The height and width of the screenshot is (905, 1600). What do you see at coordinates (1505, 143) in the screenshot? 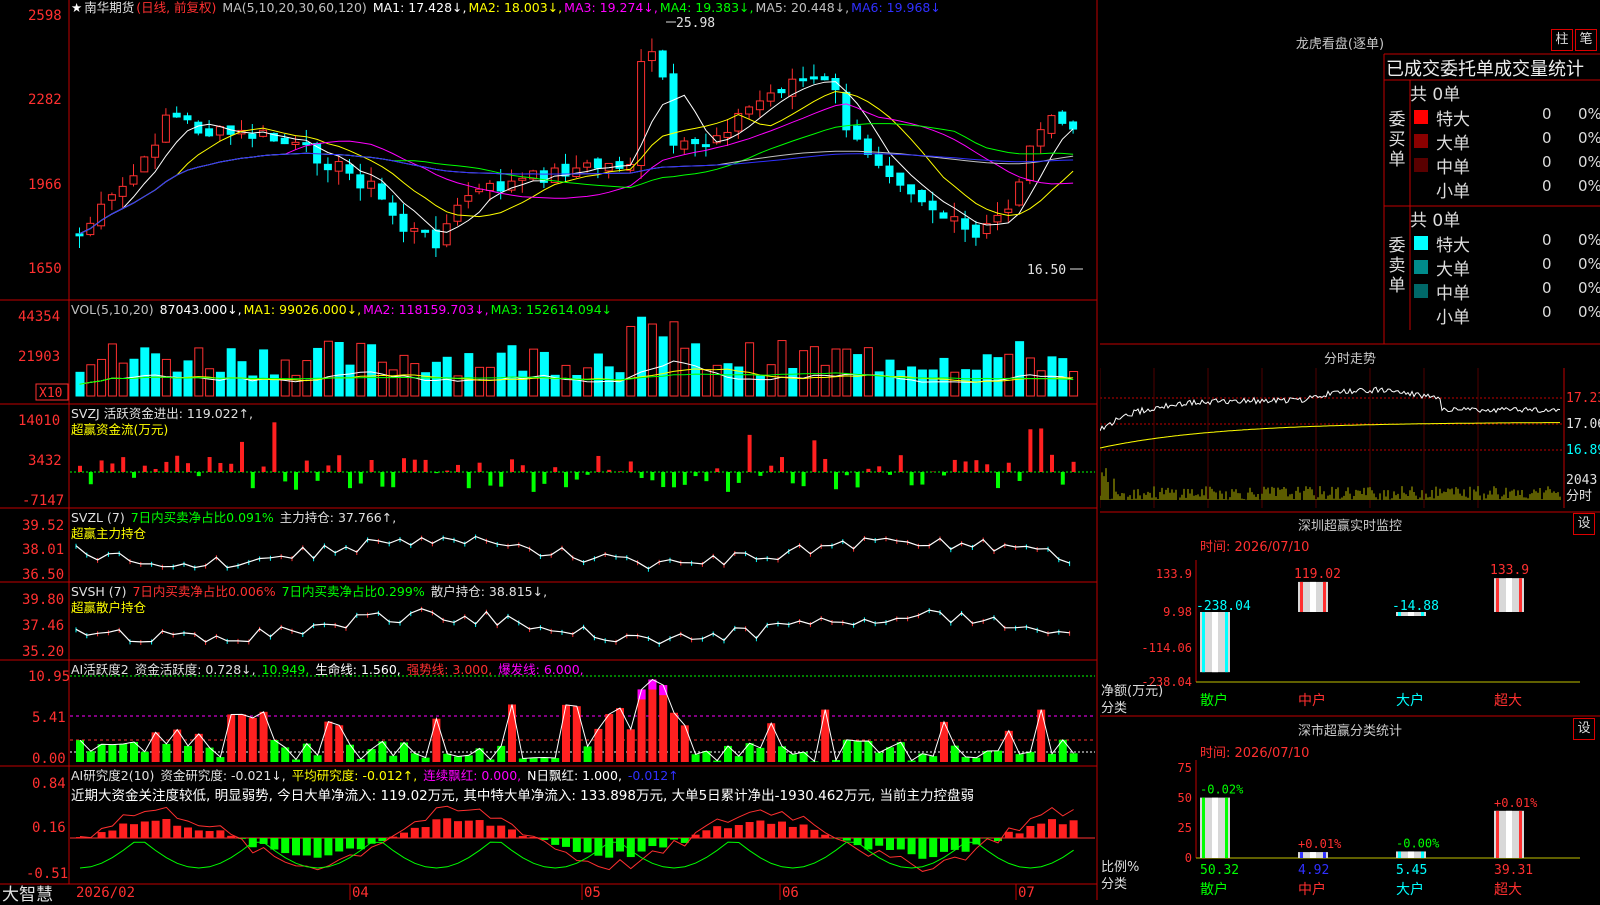
I see `buy-orders-table: 共 0单特大00%大单00%中单00%小单00%` at bounding box center [1505, 143].